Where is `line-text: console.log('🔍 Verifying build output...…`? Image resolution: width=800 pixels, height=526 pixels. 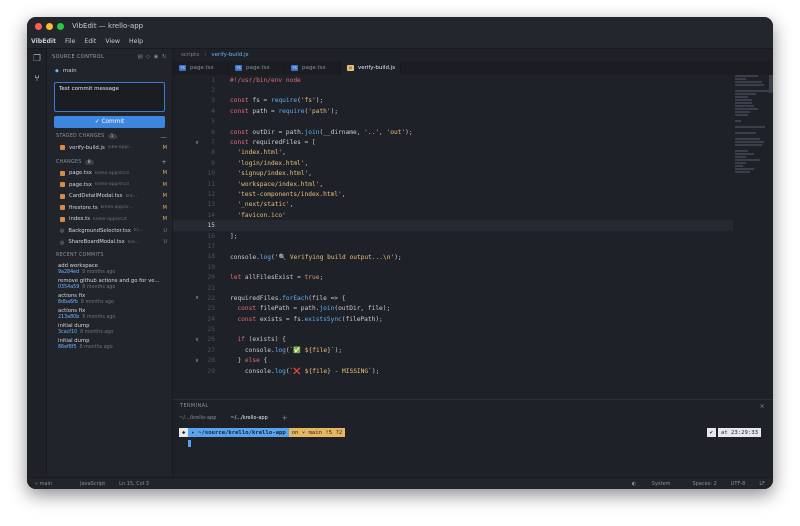 line-text: console.log('🔍 Verifying build output...… is located at coordinates (316, 257).